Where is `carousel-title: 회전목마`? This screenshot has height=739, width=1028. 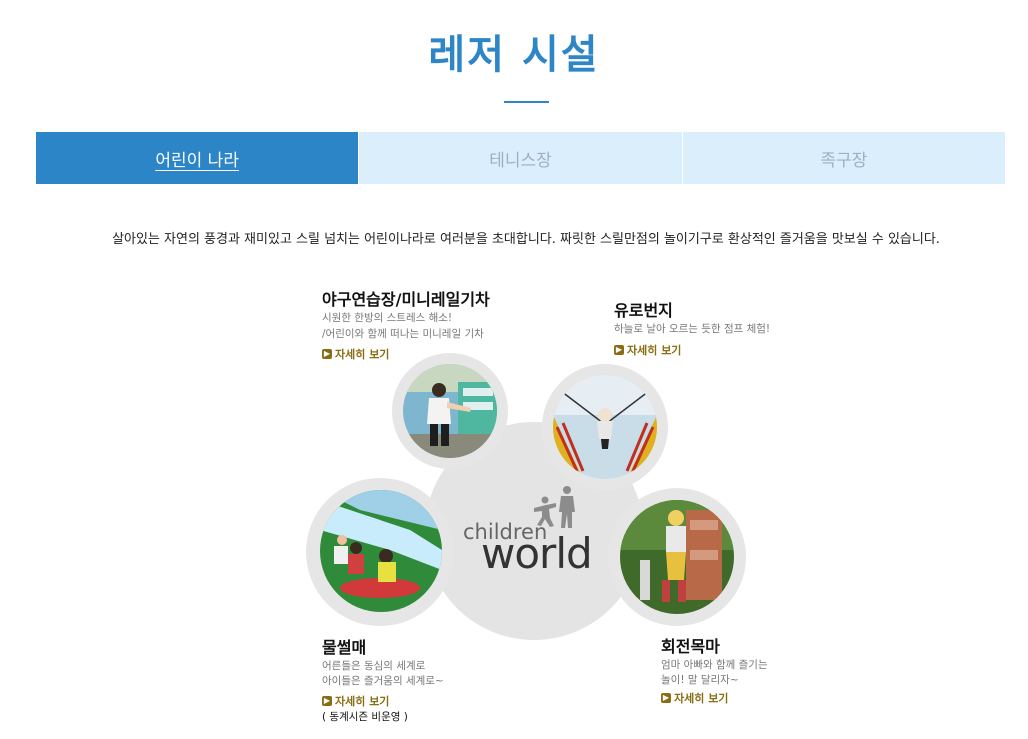 carousel-title: 회전목마 is located at coordinates (690, 646).